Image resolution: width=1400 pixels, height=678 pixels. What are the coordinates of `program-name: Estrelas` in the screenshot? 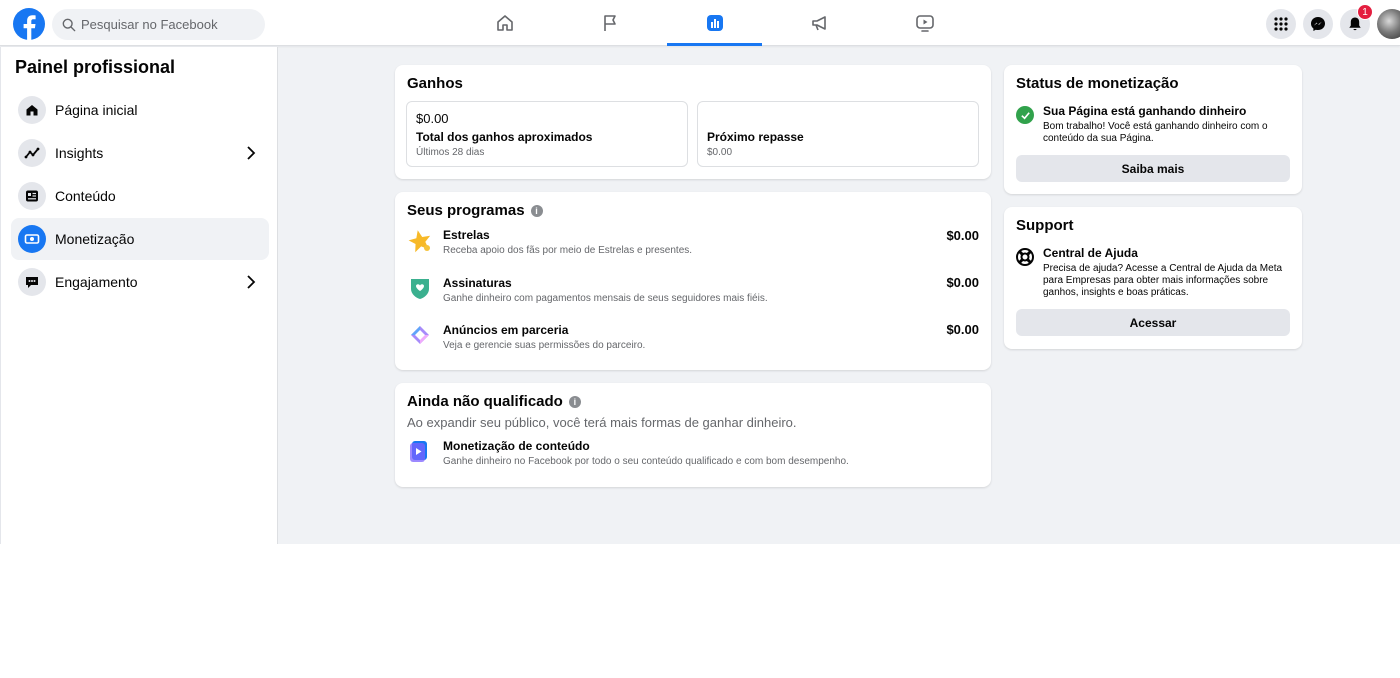 It's located at (466, 235).